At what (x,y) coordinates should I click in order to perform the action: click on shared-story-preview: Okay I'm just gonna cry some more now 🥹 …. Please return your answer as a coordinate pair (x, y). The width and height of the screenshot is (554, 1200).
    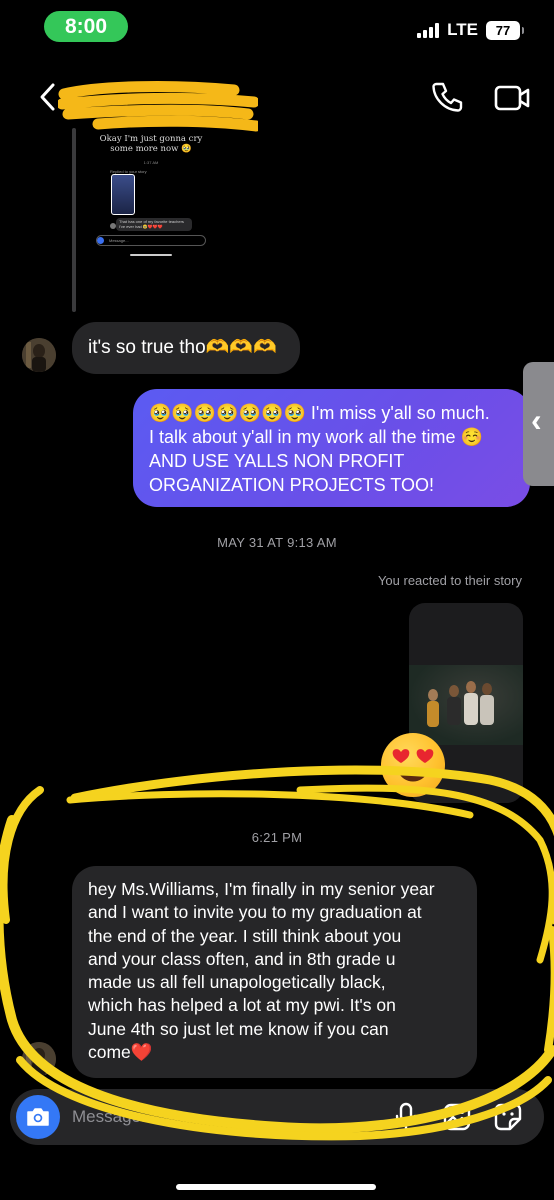
    Looking at the image, I should click on (151, 195).